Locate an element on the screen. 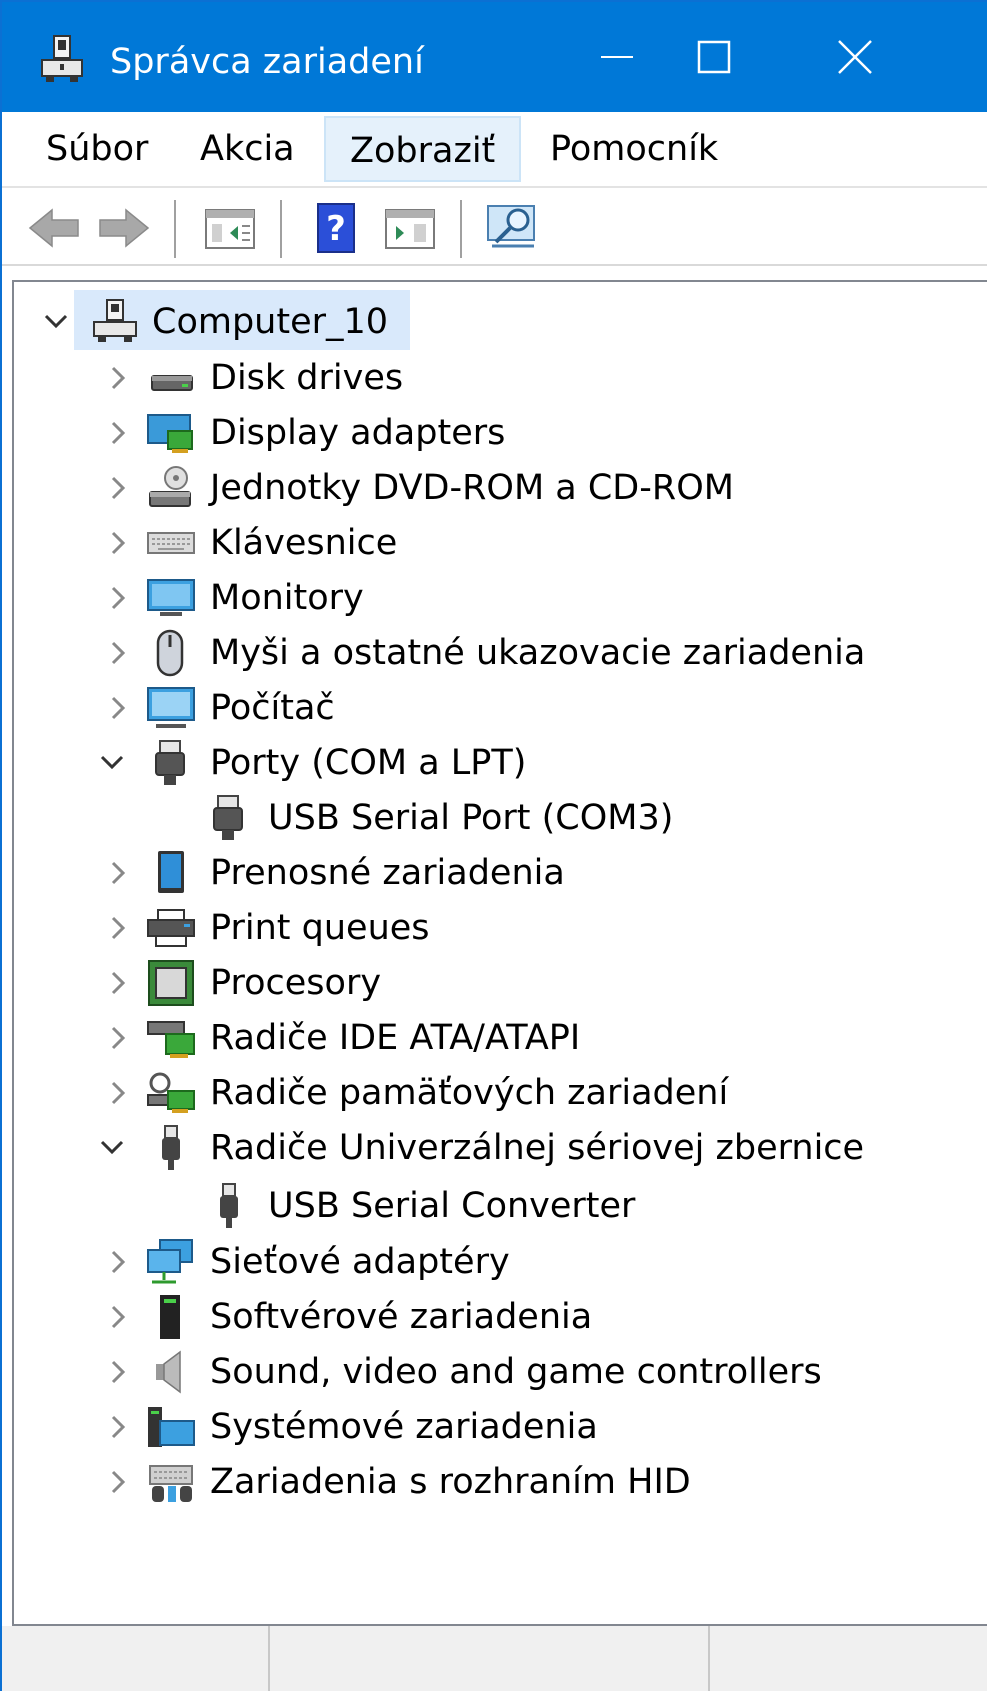  portable-device-icon is located at coordinates (171, 872).